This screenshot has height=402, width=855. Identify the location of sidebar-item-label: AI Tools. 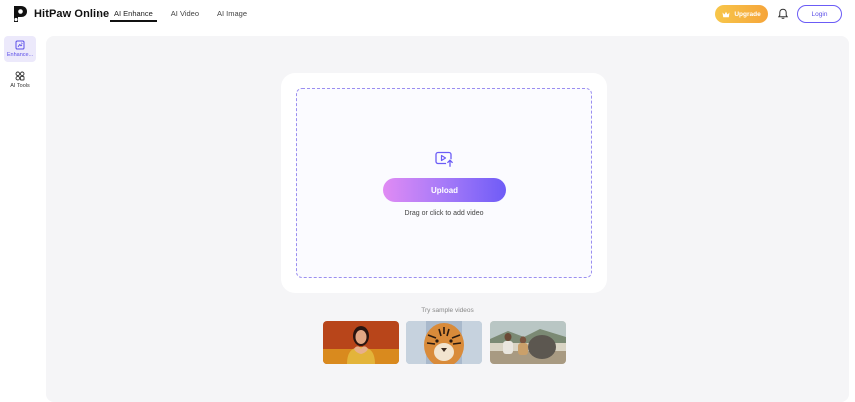
(20, 86).